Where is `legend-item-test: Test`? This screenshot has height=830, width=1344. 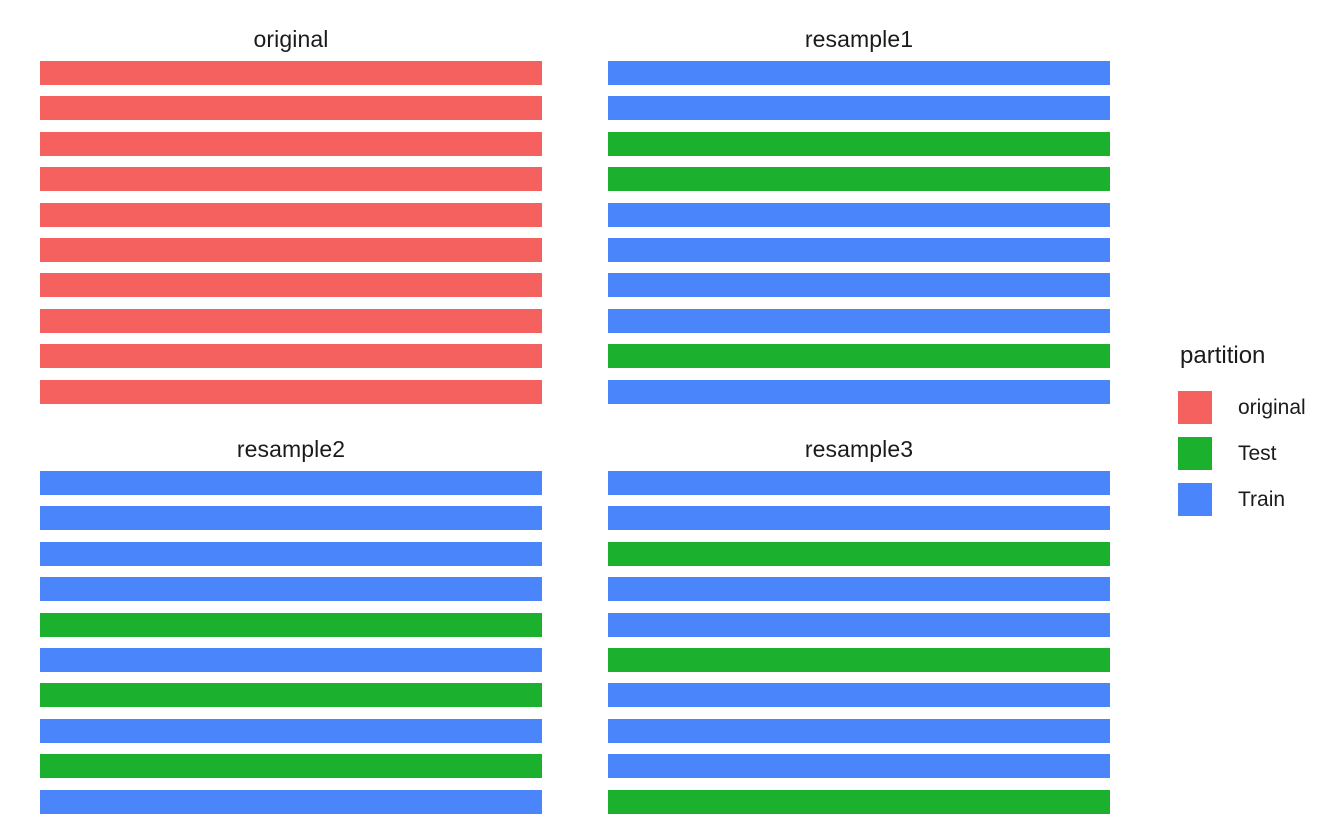 legend-item-test: Test is located at coordinates (1258, 453).